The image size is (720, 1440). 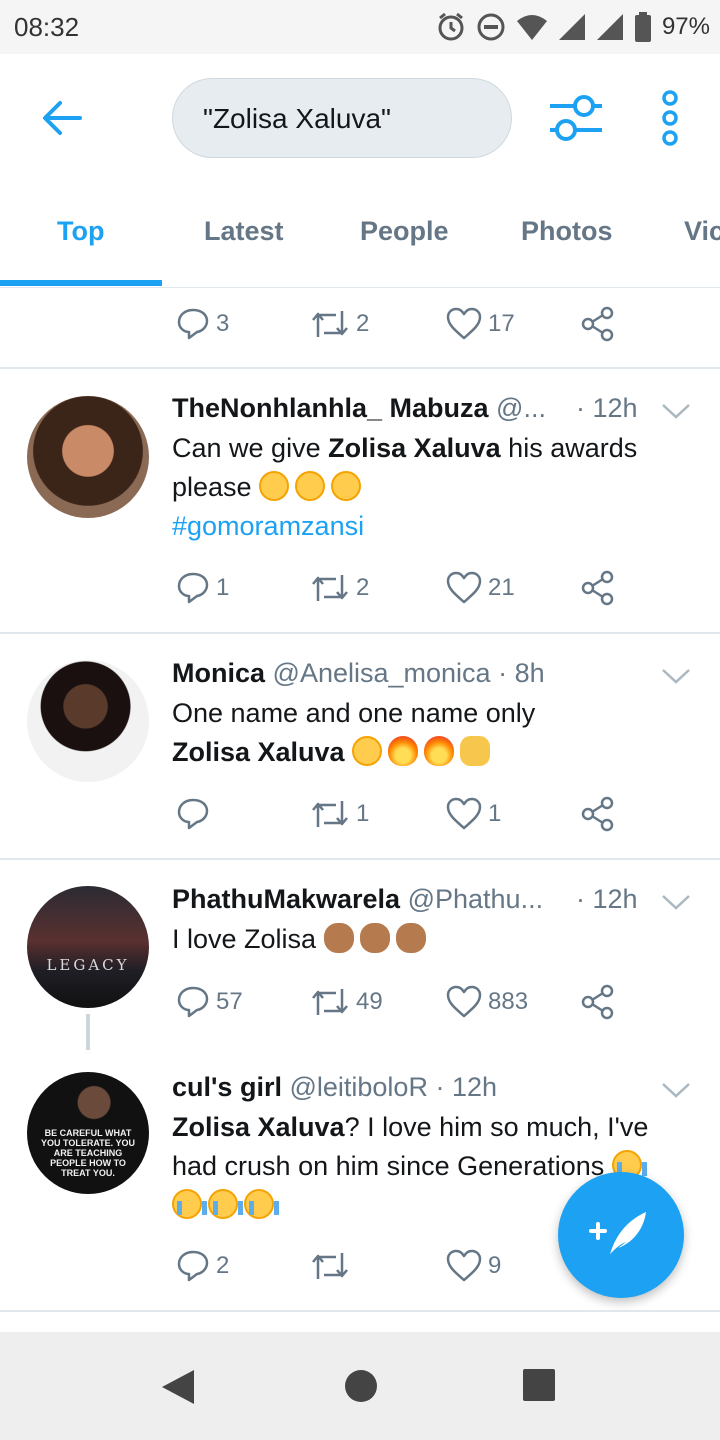 What do you see at coordinates (330, 814) in the screenshot?
I see `retweet-icon` at bounding box center [330, 814].